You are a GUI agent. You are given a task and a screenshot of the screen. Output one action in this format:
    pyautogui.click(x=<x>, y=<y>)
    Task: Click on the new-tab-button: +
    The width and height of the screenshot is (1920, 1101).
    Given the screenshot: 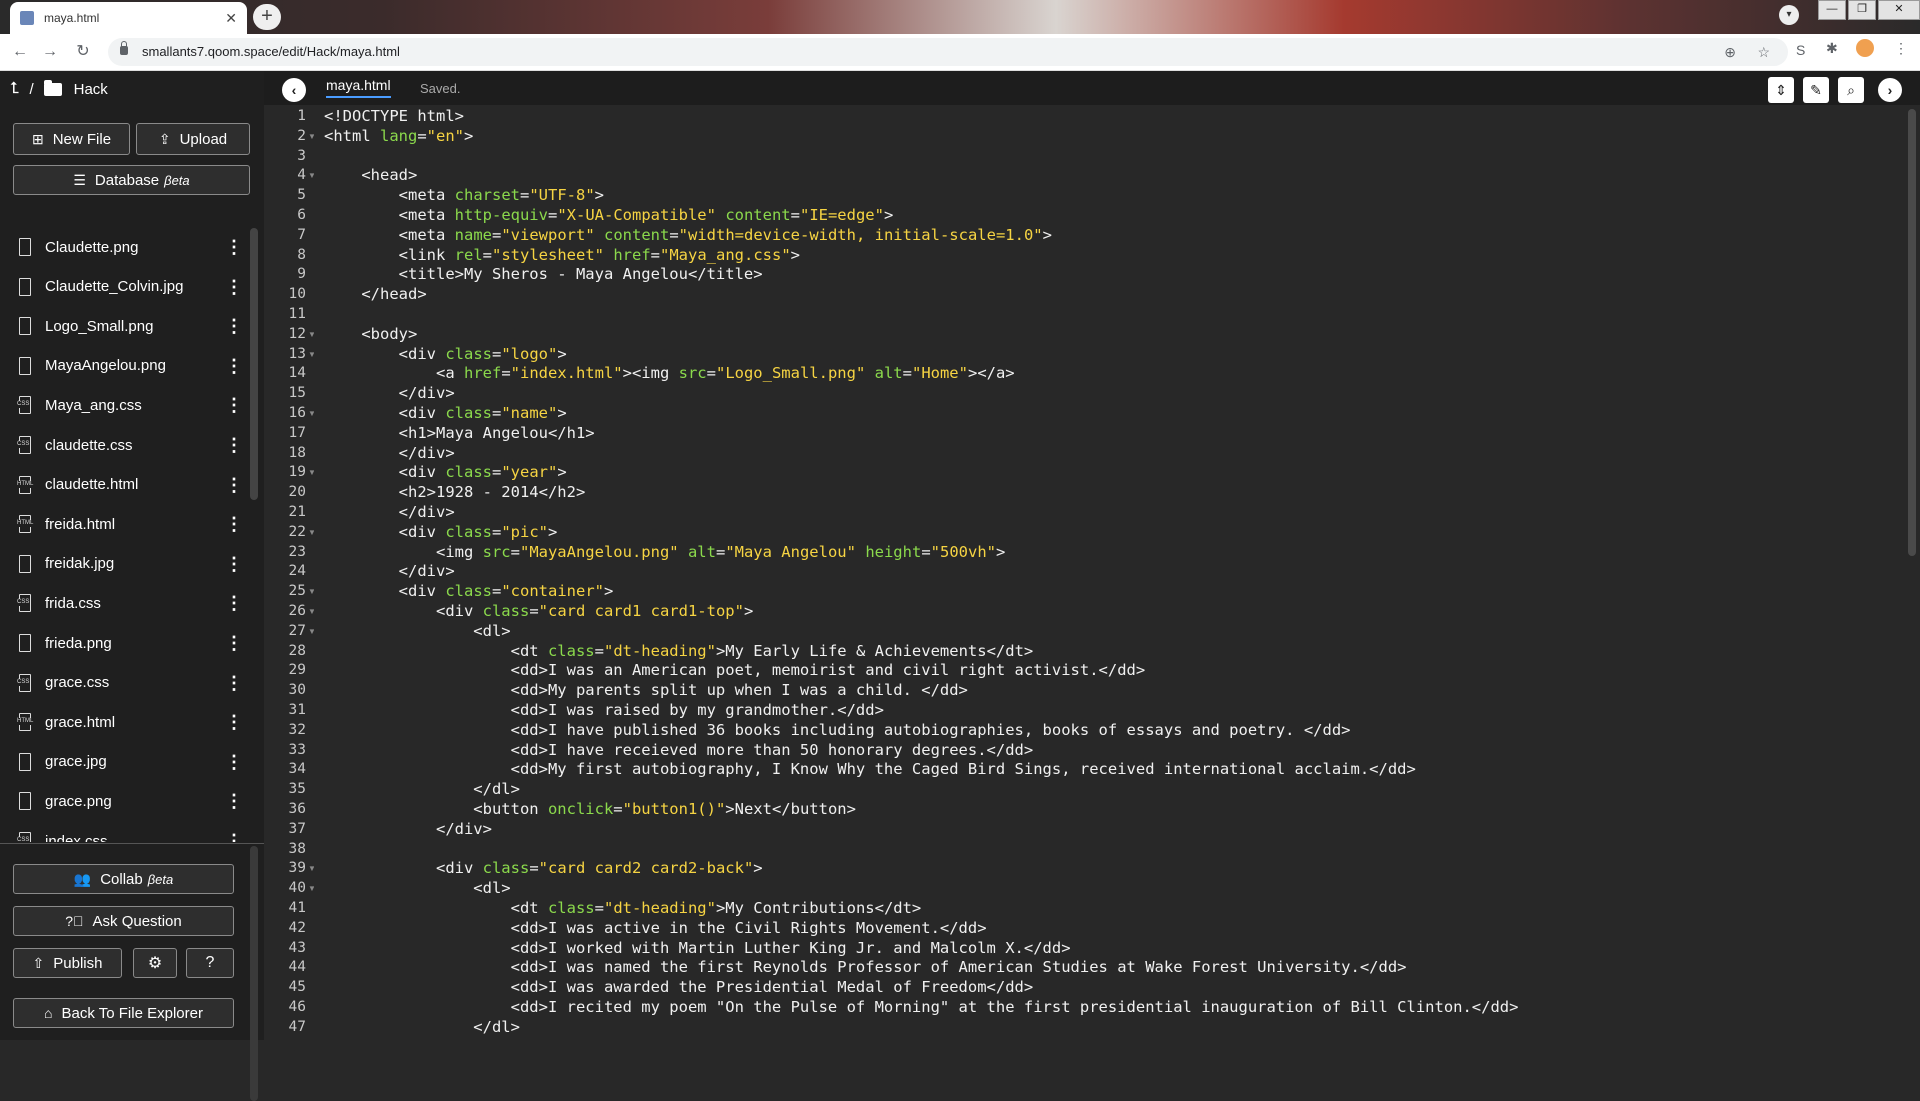 What is the action you would take?
    pyautogui.click(x=267, y=17)
    